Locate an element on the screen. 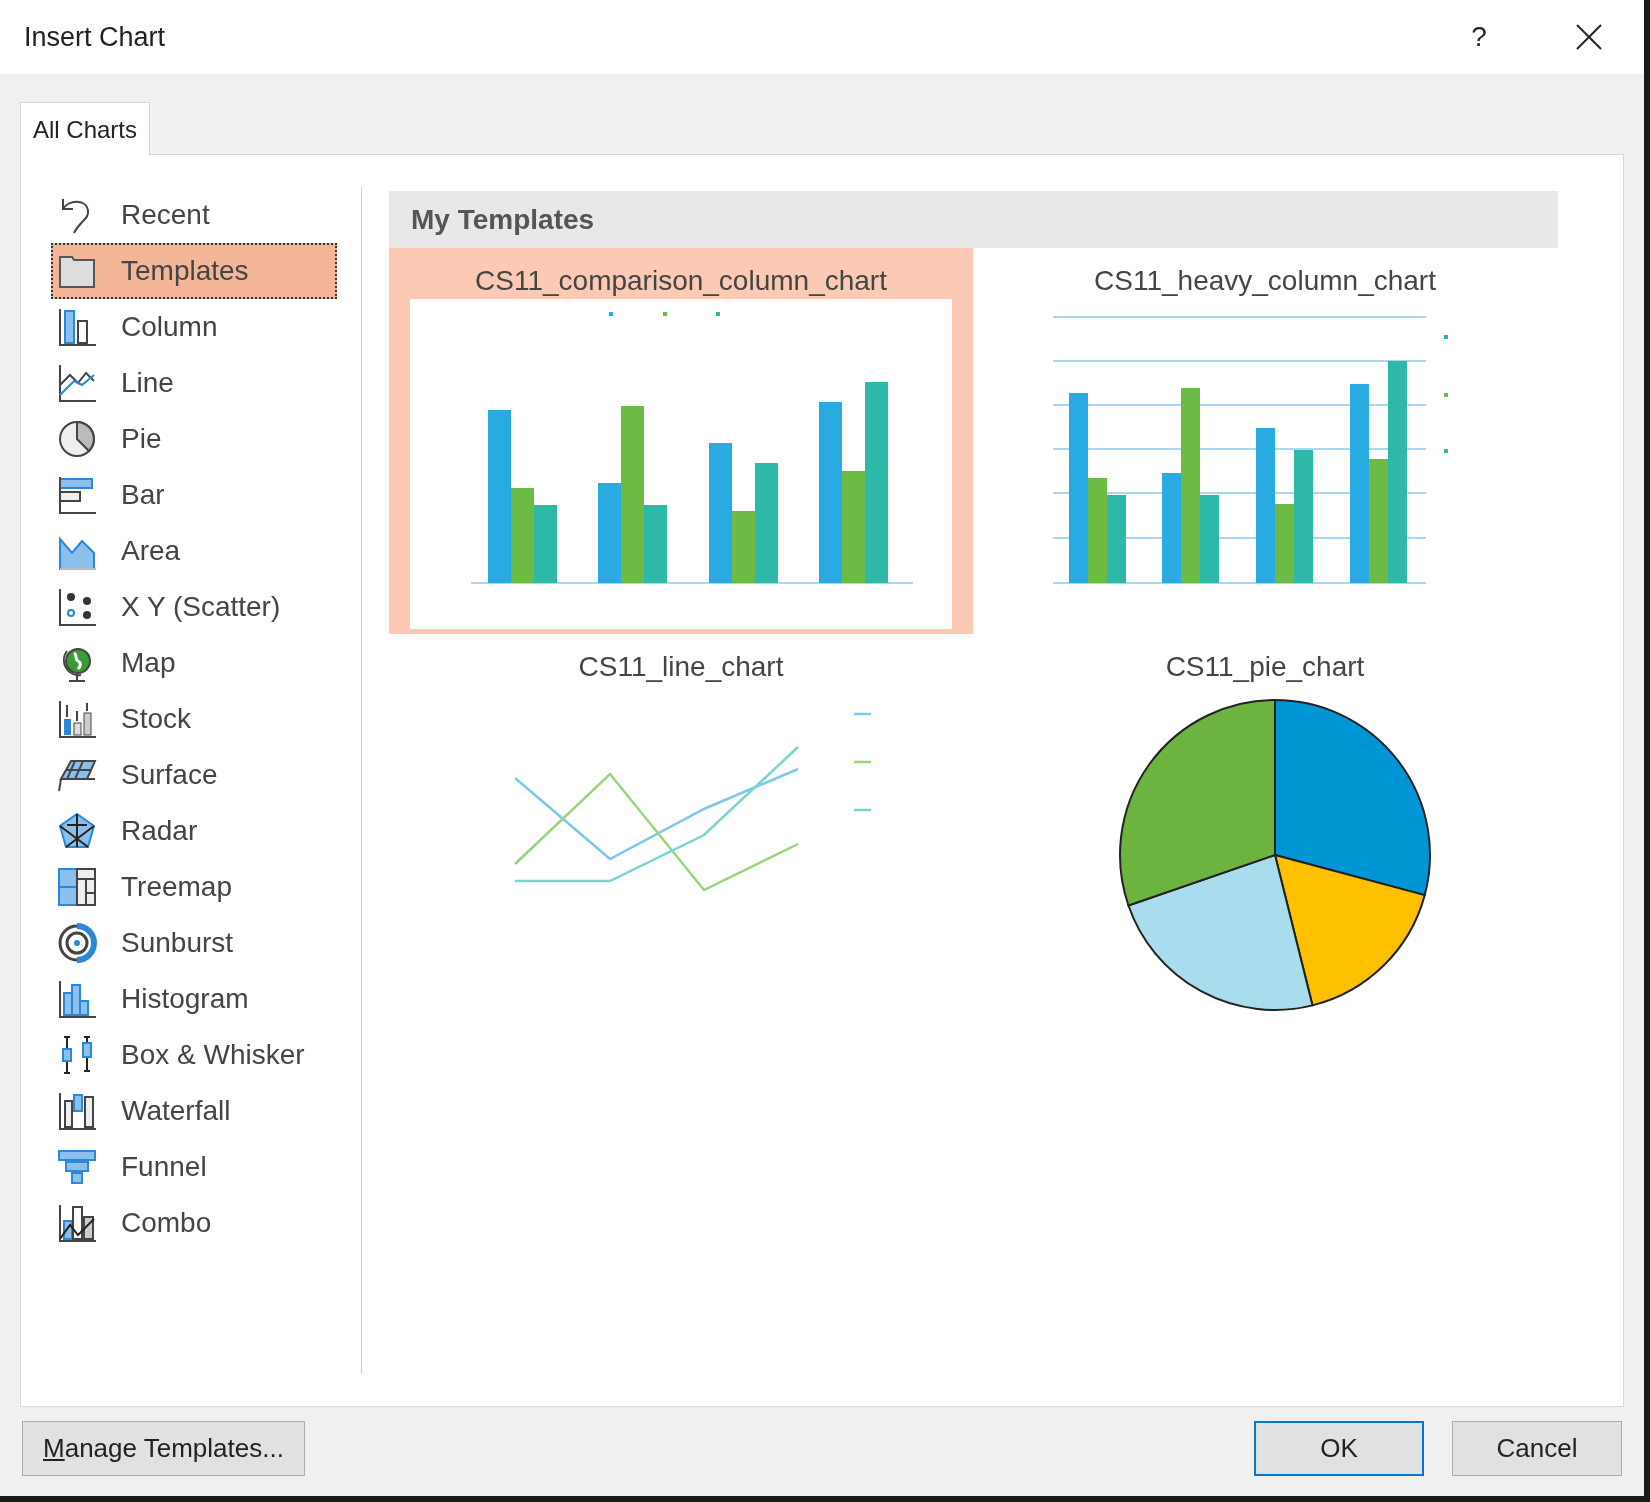 The width and height of the screenshot is (1650, 1502). chart-type-item: Surface is located at coordinates (194, 775).